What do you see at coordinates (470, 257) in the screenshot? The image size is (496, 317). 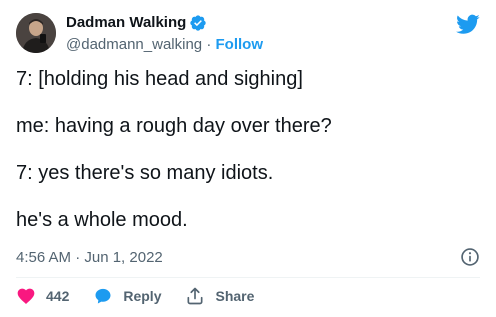 I see `info-icon` at bounding box center [470, 257].